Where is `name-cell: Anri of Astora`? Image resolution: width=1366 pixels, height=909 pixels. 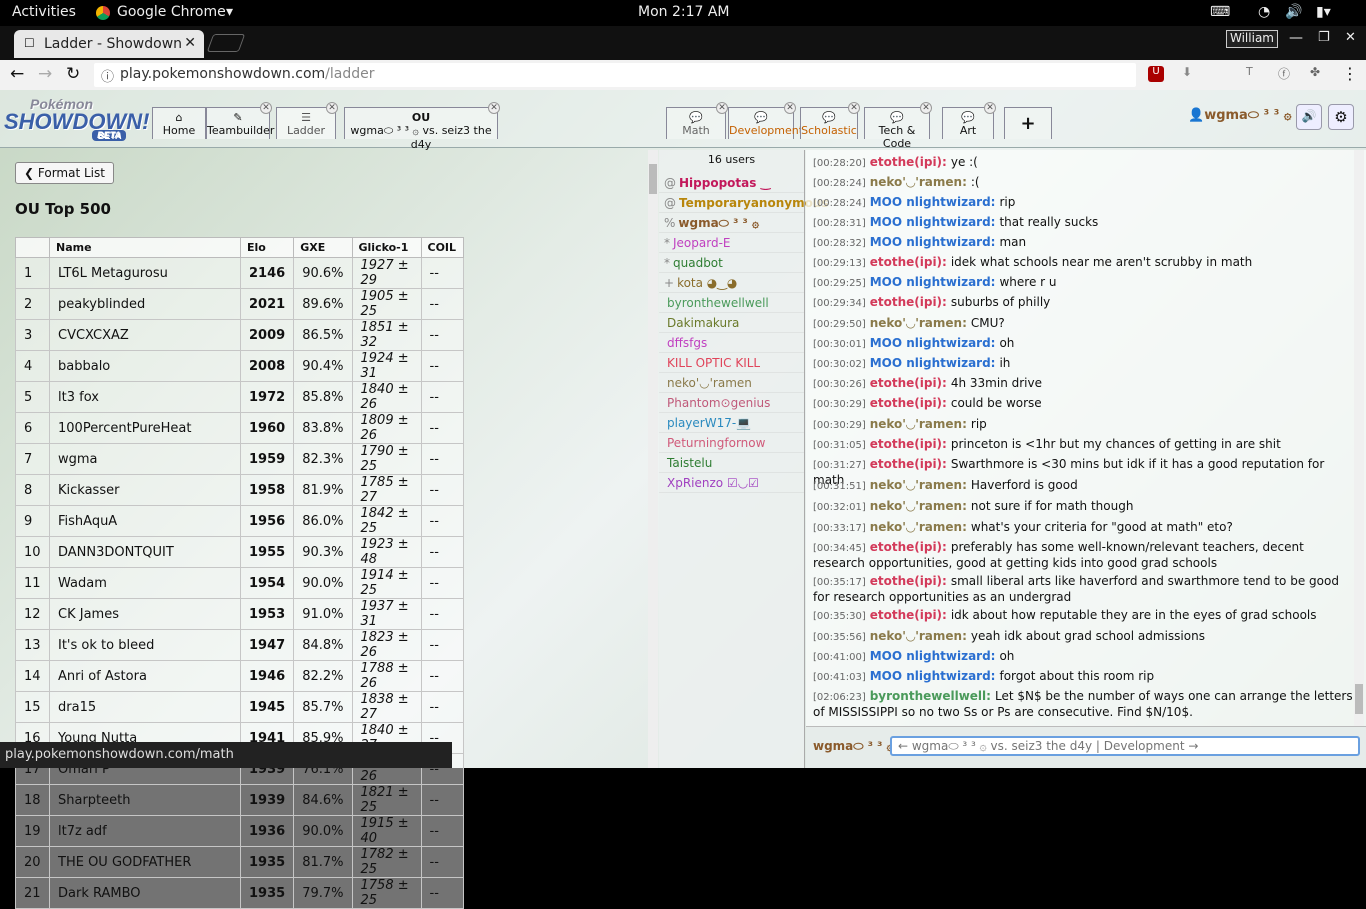 name-cell: Anri of Astora is located at coordinates (145, 676).